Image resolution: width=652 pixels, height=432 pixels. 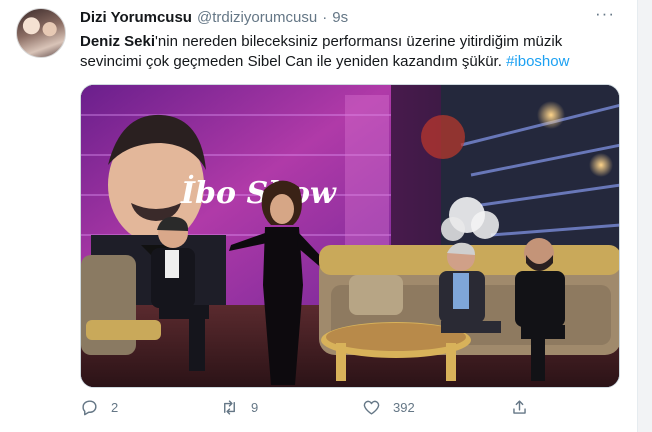 I want to click on screen-show-title: İbo Show, so click(x=258, y=192).